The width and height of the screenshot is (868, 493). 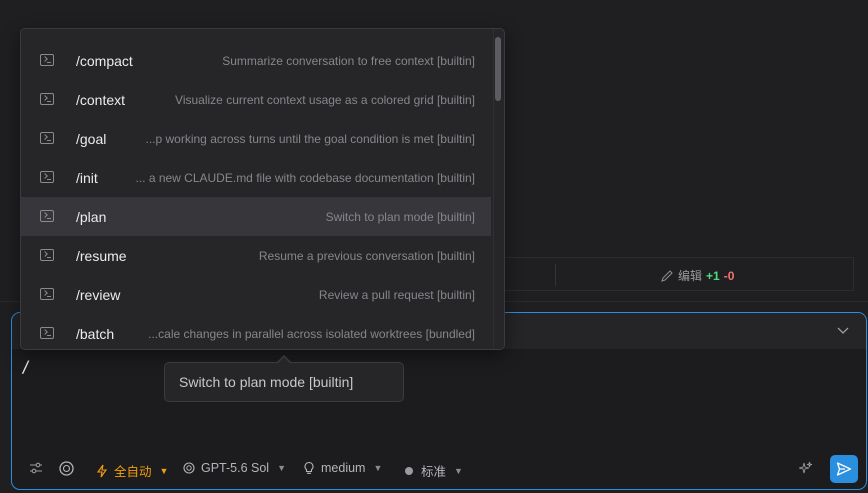 I want to click on sparkle-icon, so click(x=806, y=467).